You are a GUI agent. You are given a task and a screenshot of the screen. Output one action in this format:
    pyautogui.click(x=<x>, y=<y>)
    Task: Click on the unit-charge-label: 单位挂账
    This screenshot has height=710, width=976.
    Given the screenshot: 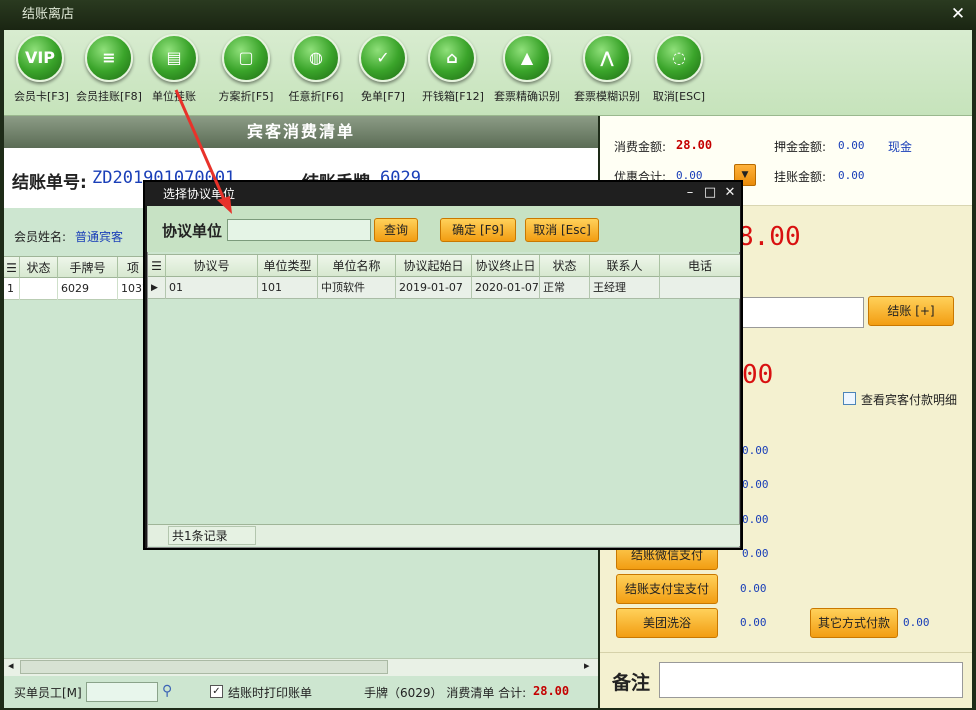 What is the action you would take?
    pyautogui.click(x=174, y=96)
    